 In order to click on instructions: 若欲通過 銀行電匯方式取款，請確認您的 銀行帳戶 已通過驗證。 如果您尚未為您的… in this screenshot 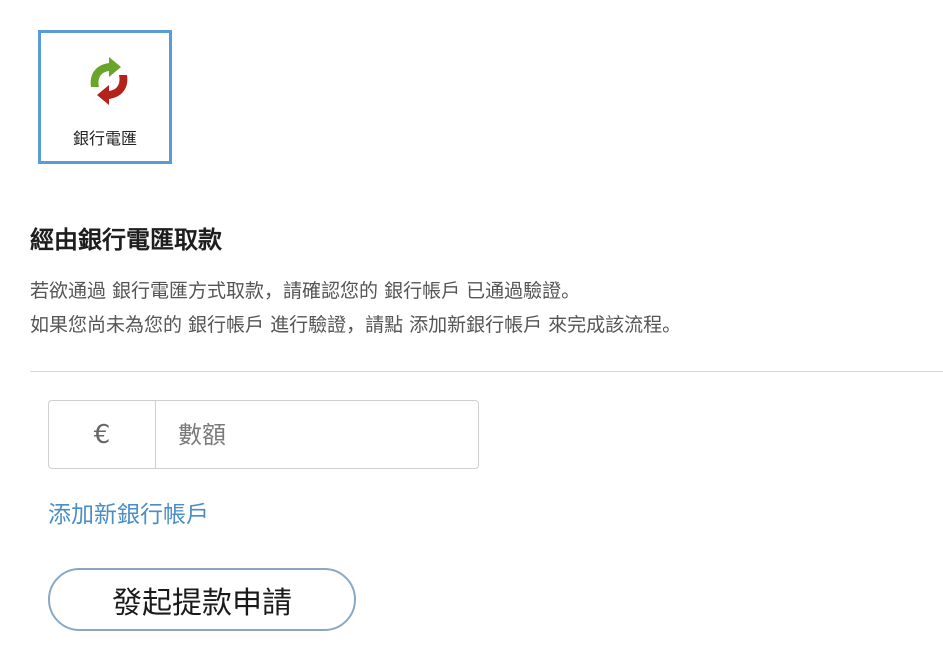, I will do `click(355, 308)`.